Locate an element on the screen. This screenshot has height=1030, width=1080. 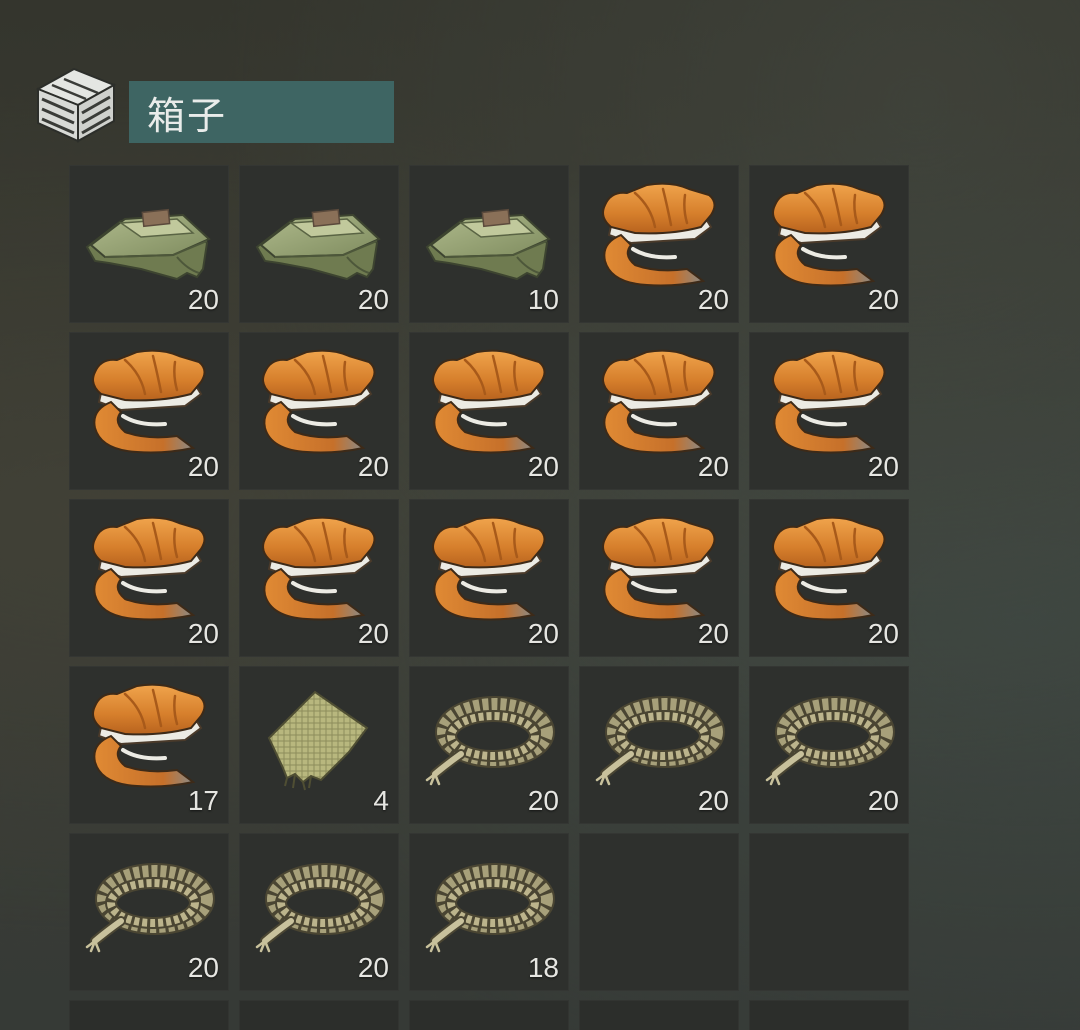
inventory-slot-cloth: 10 is located at coordinates (489, 244).